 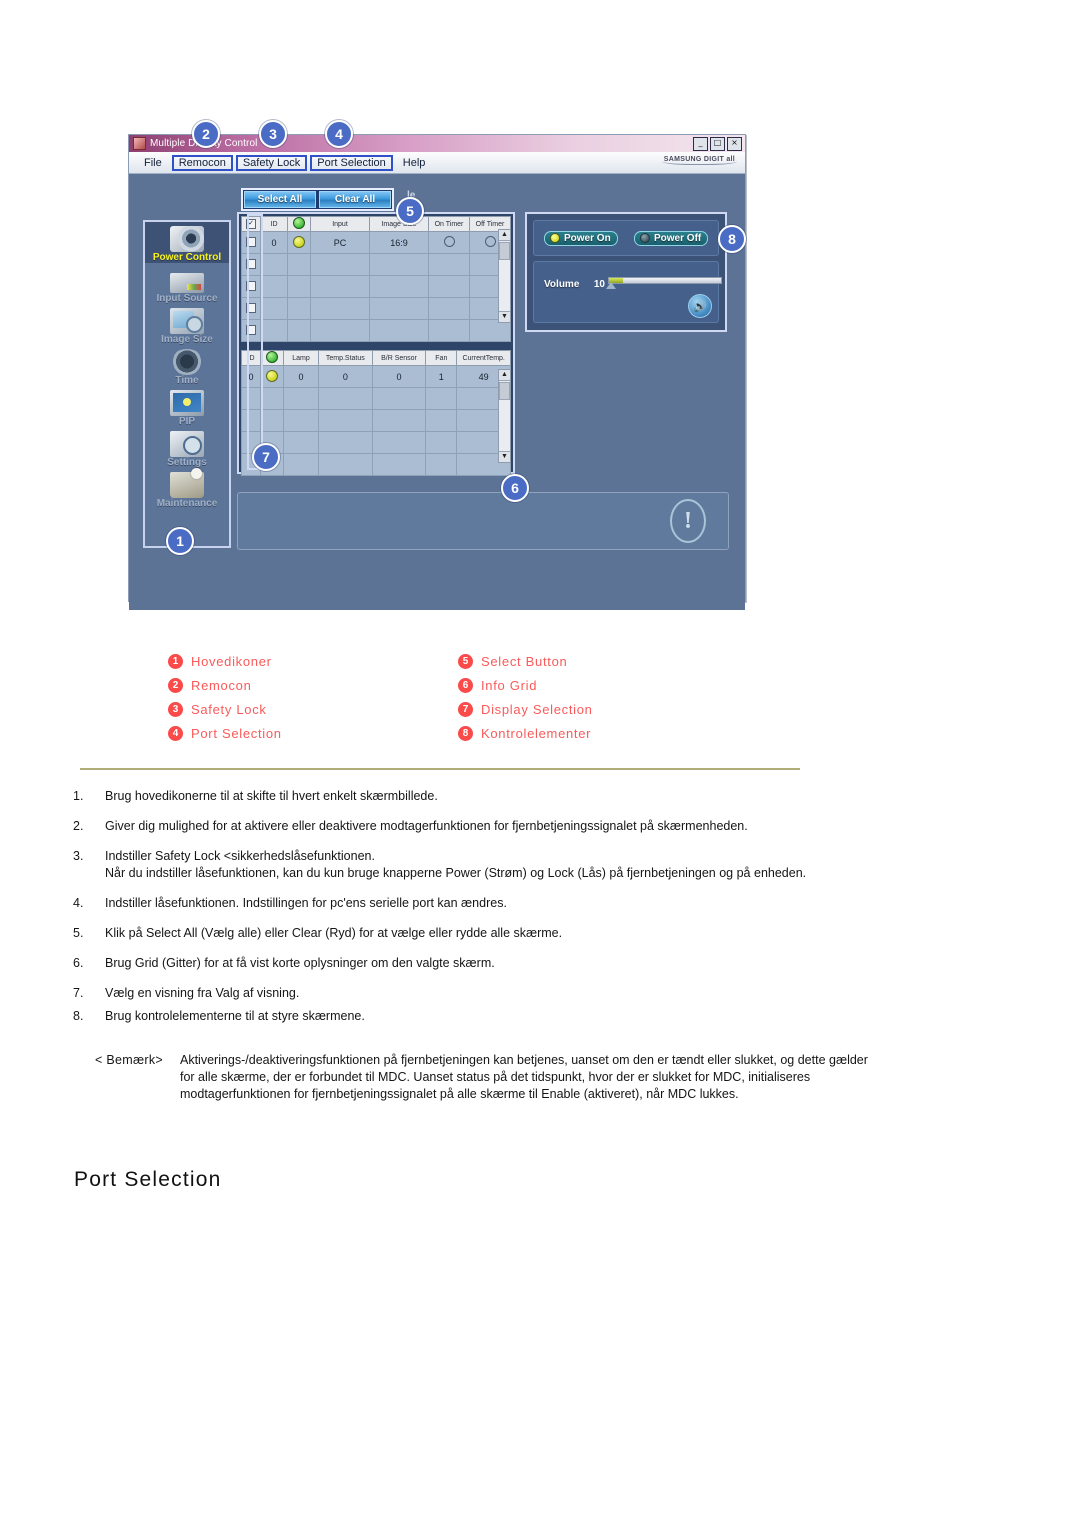 I want to click on clear-all-button: Clear All, so click(x=355, y=199).